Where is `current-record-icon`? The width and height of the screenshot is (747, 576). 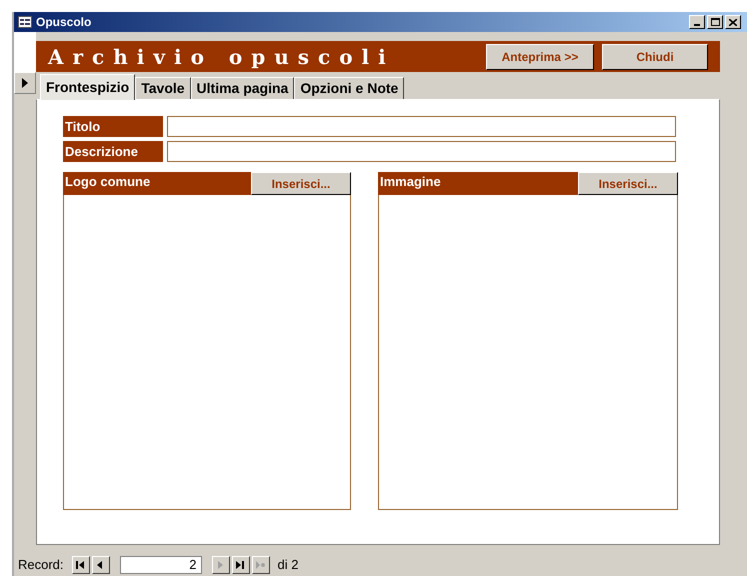
current-record-icon is located at coordinates (25, 83).